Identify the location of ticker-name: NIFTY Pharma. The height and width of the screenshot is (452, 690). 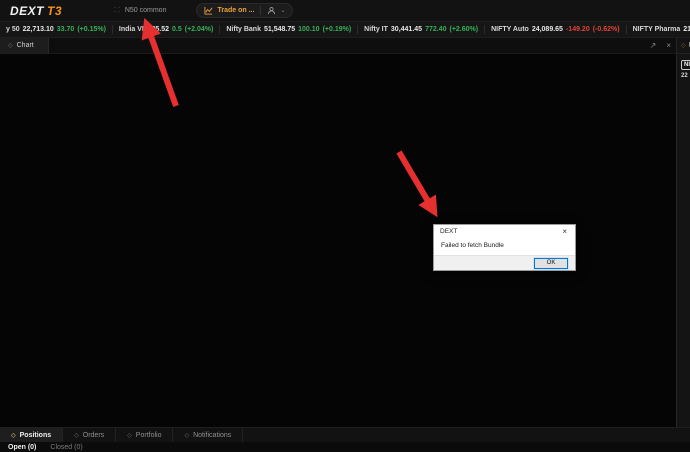
(656, 29).